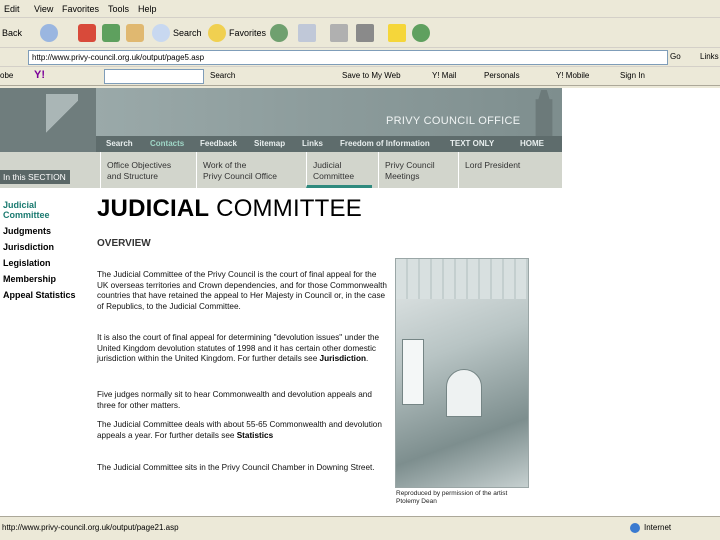 The height and width of the screenshot is (540, 720). Describe the element at coordinates (334, 176) in the screenshot. I see `subnav-line: Committee` at that location.